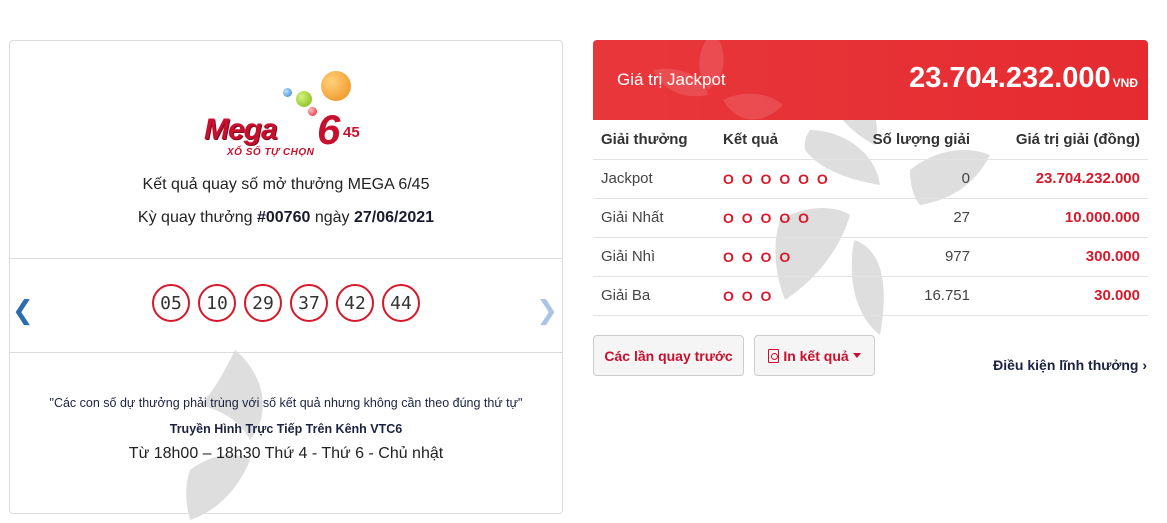 The image size is (1167, 523). Describe the element at coordinates (1063, 218) in the screenshot. I see `prize-value: 10.000.000` at that location.